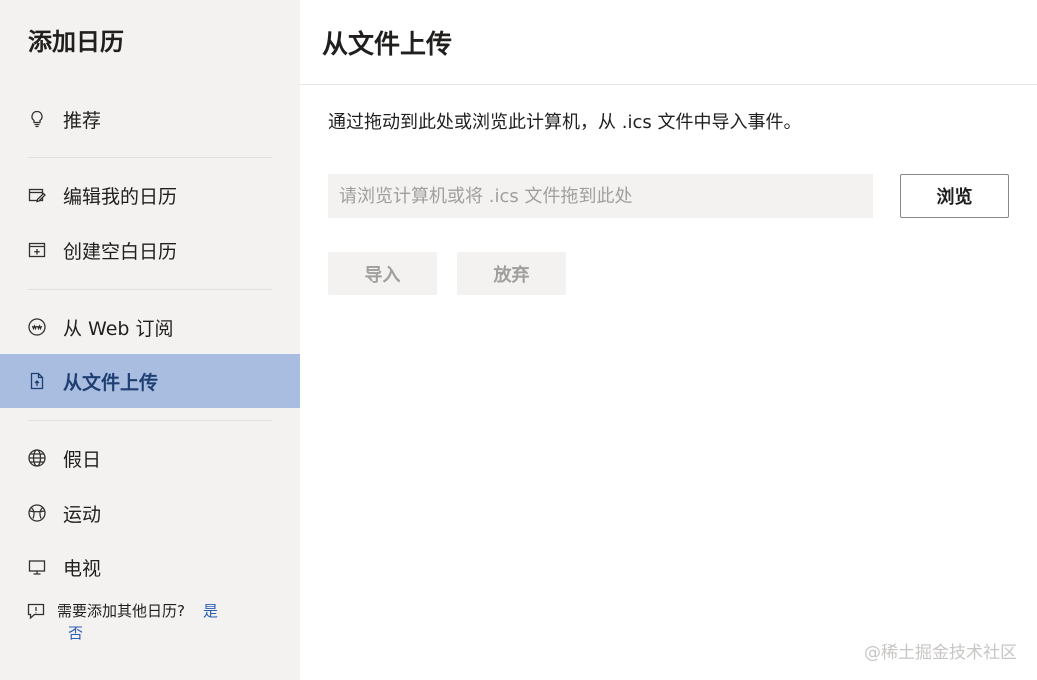 Image resolution: width=1037 pixels, height=680 pixels. Describe the element at coordinates (111, 382) in the screenshot. I see `sidebar-item-label: 从文件上传` at that location.